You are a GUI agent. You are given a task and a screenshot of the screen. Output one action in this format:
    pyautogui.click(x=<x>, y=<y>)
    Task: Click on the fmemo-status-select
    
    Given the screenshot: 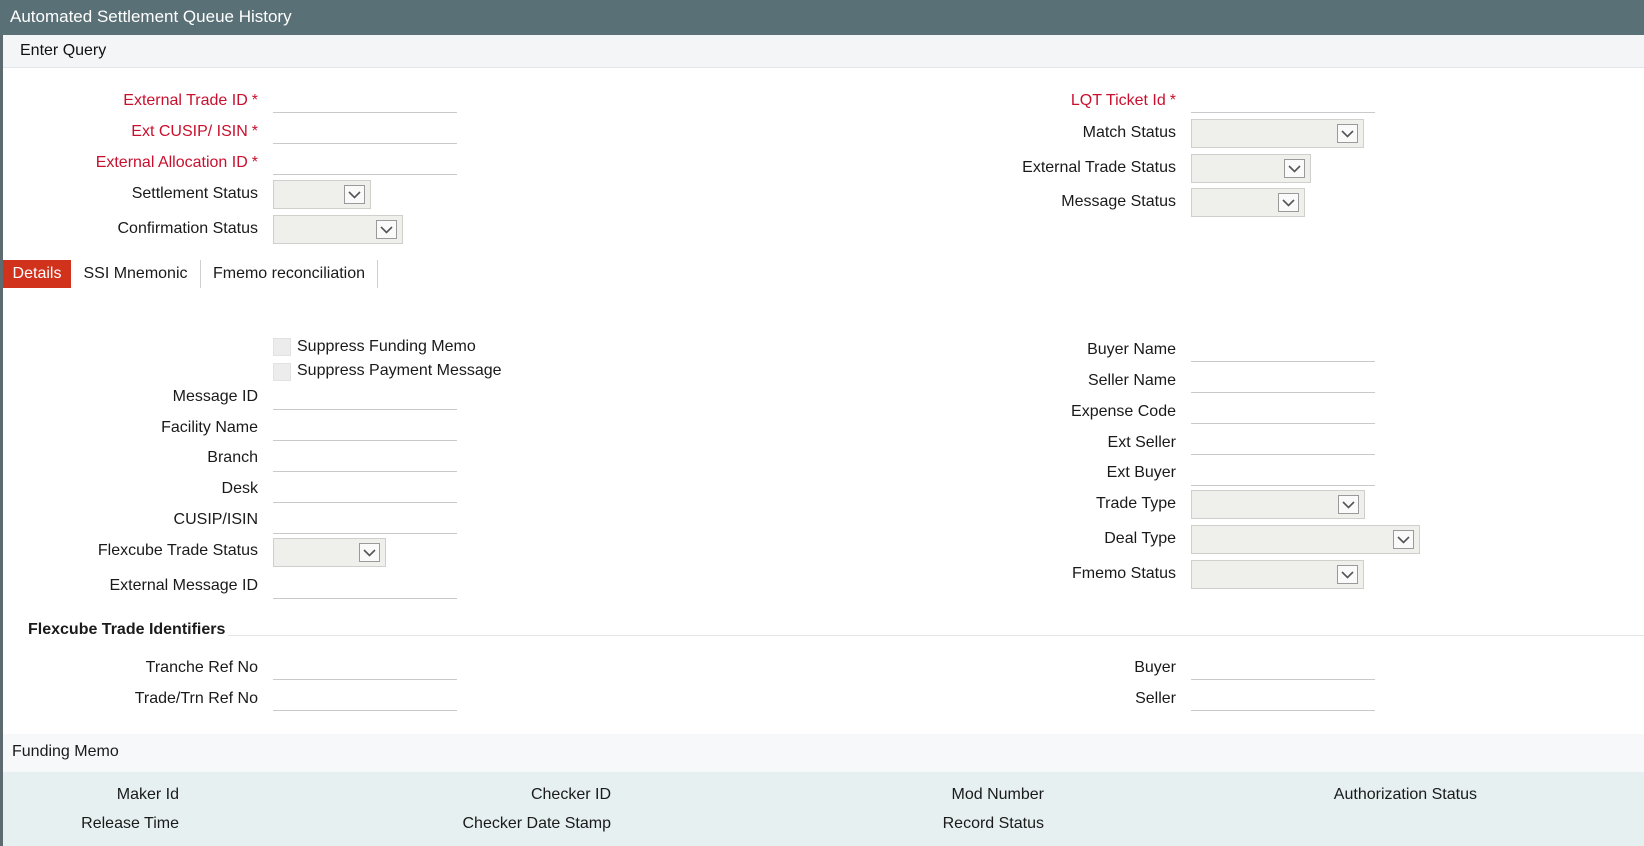 What is the action you would take?
    pyautogui.click(x=1277, y=574)
    